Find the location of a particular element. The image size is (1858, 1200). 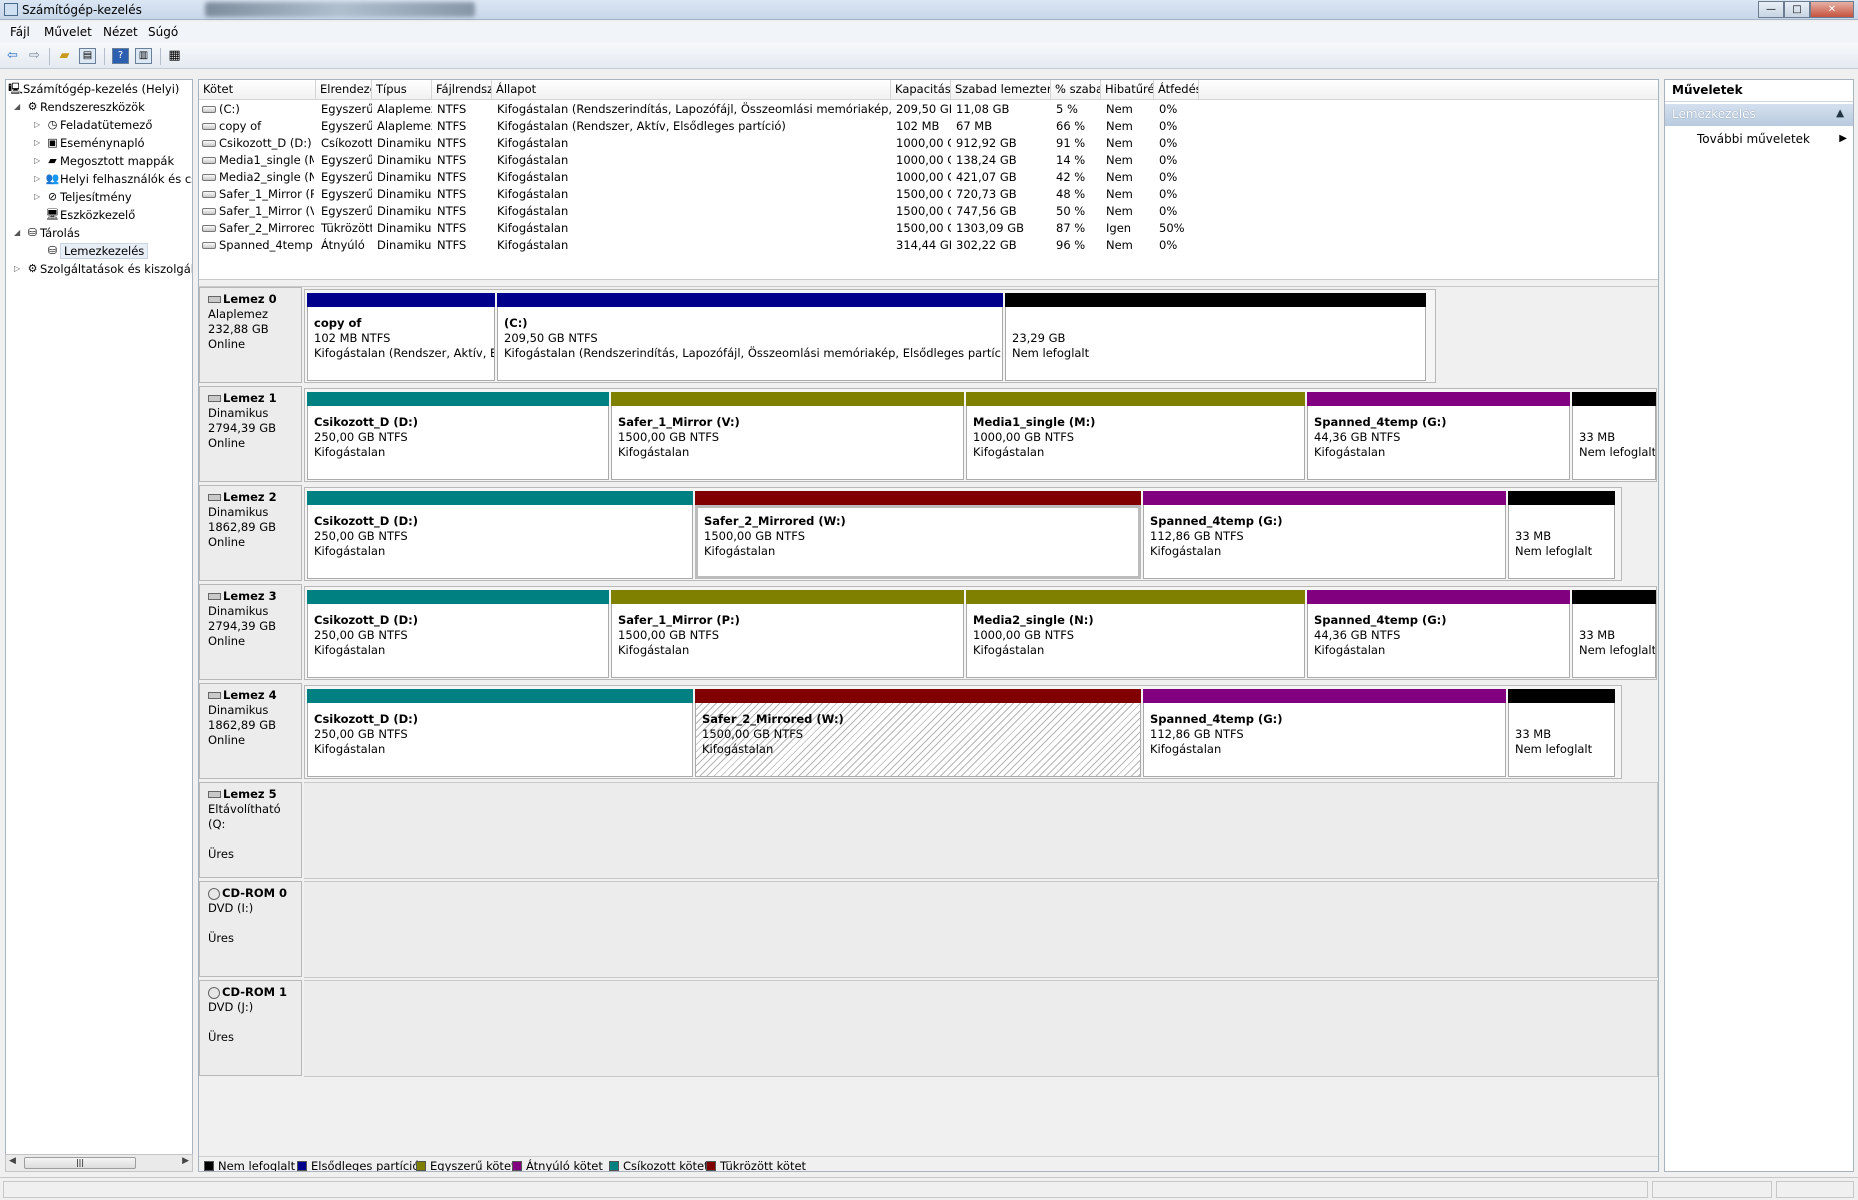

tree-item-disk-management: ⛁ Lemezkezelés is located at coordinates (97, 251).